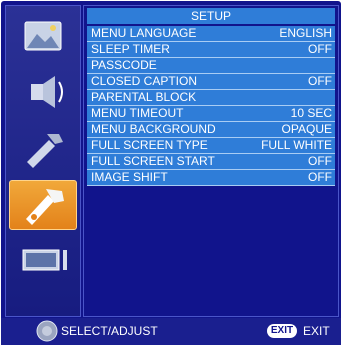 The image size is (342, 346). Describe the element at coordinates (306, 129) in the screenshot. I see `menu-item-value: OPAQUE` at that location.